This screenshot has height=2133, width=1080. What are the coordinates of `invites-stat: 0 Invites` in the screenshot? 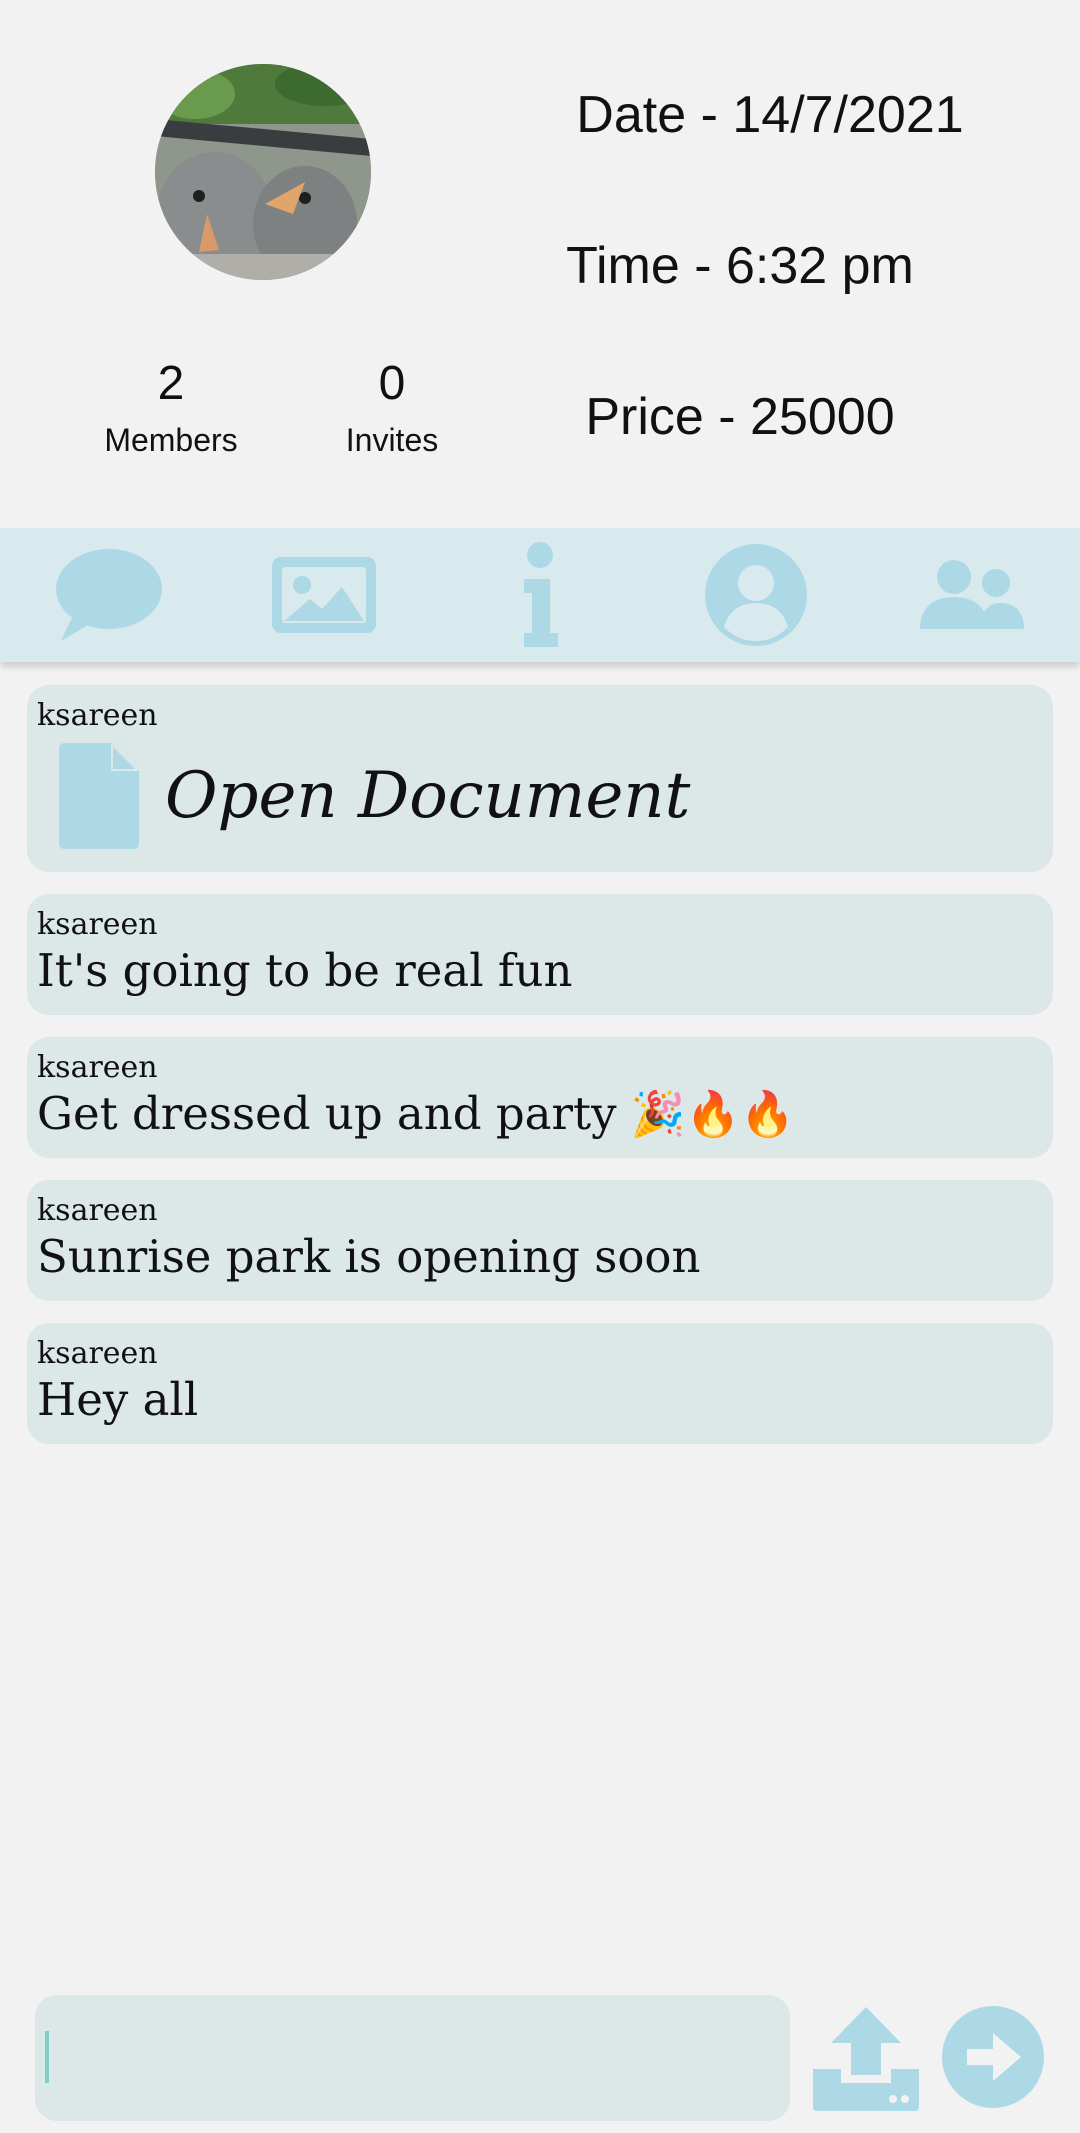 It's located at (392, 408).